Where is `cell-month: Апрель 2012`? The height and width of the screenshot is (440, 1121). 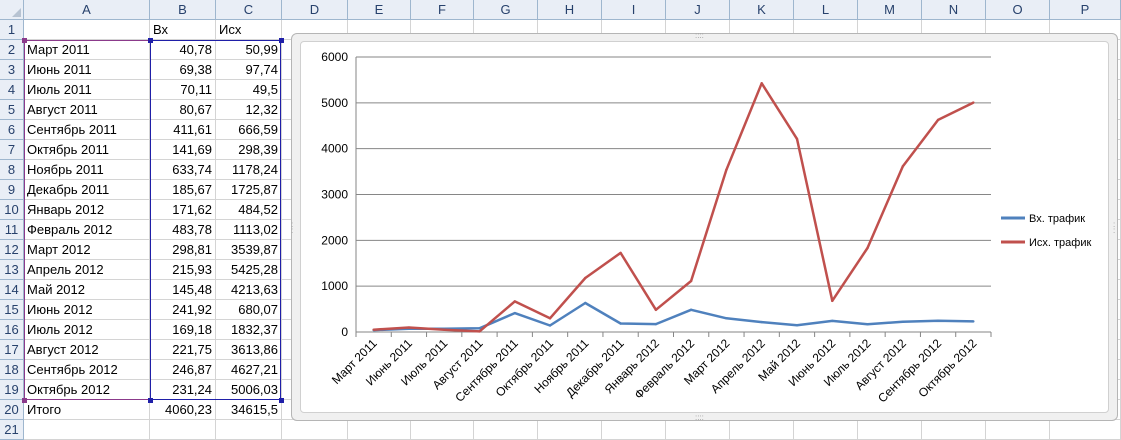 cell-month: Апрель 2012 is located at coordinates (87, 270).